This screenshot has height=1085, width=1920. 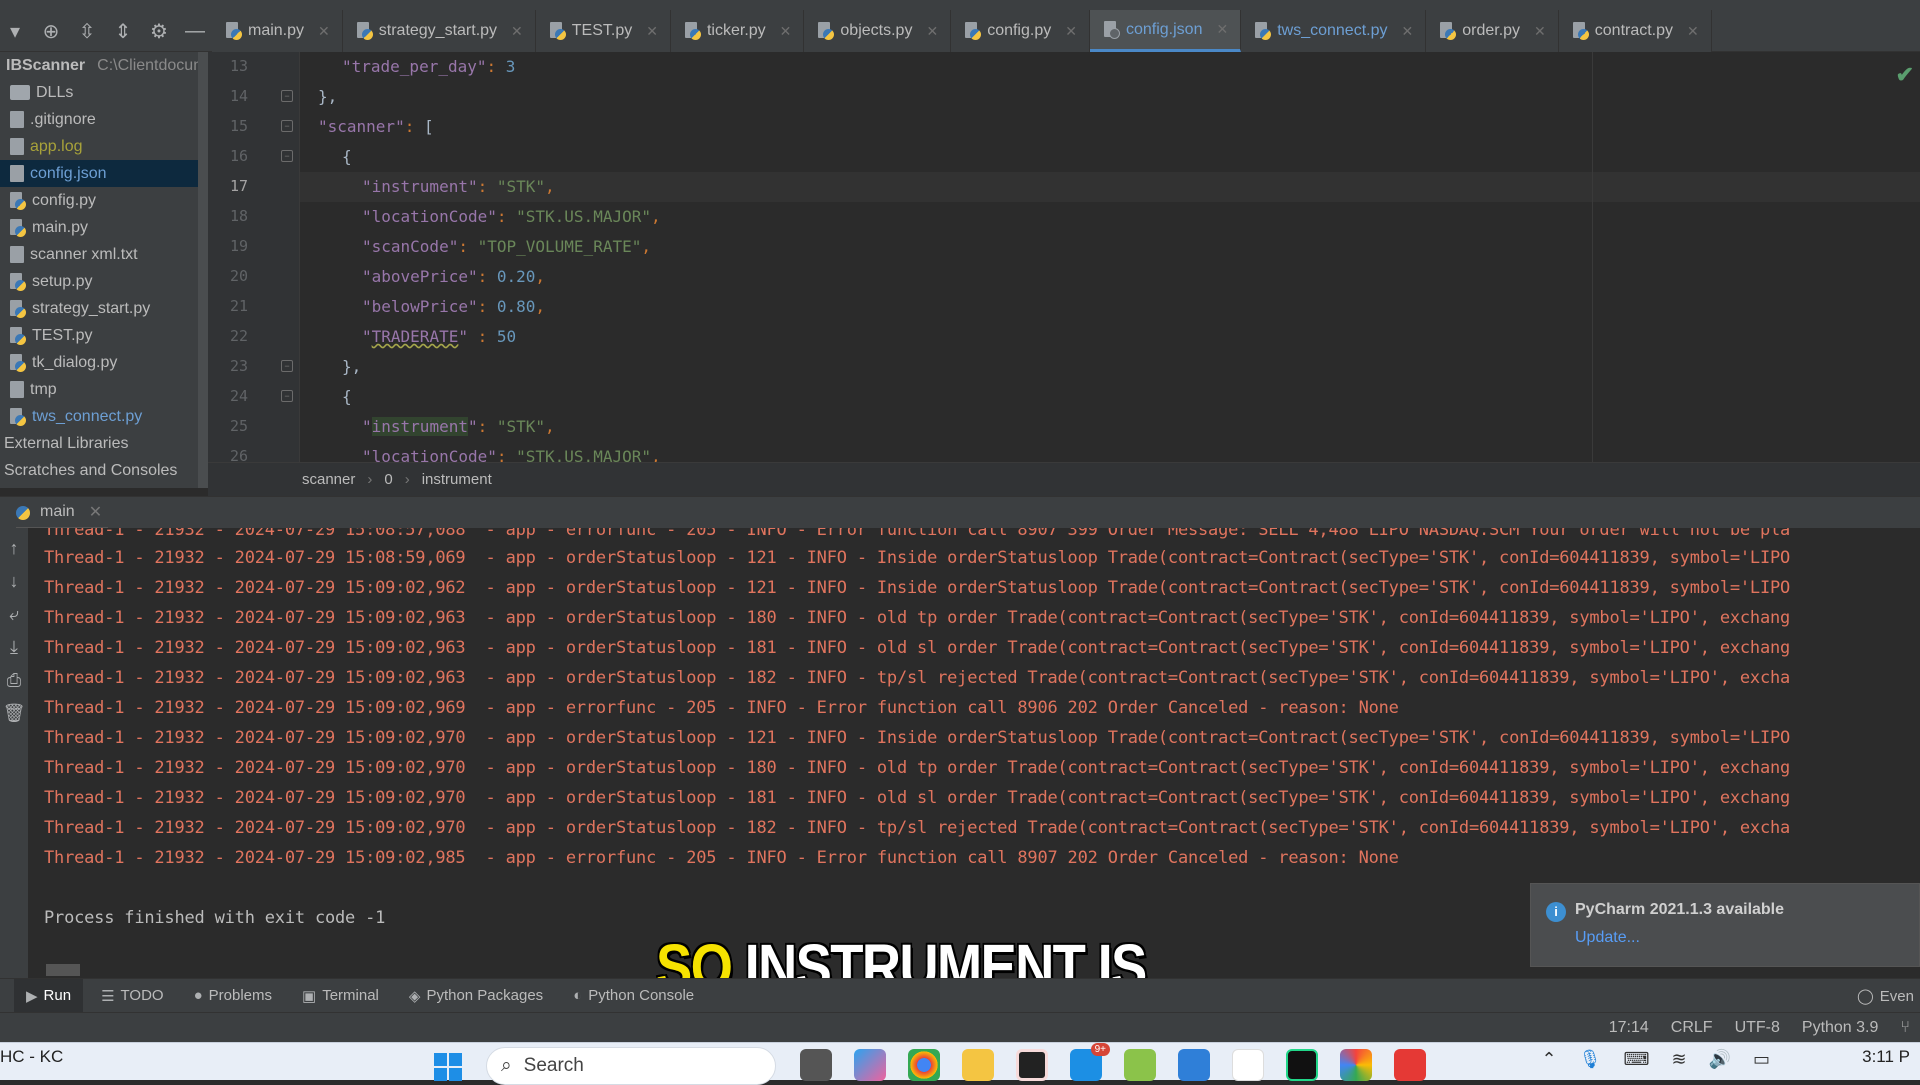 I want to click on breadcrumb-item: scanner, so click(x=328, y=479).